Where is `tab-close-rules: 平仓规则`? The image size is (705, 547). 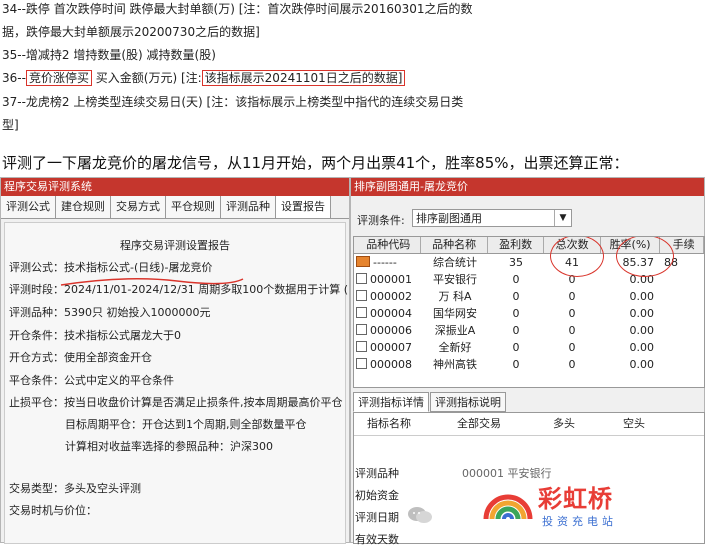 tab-close-rules: 平仓规则 is located at coordinates (193, 207).